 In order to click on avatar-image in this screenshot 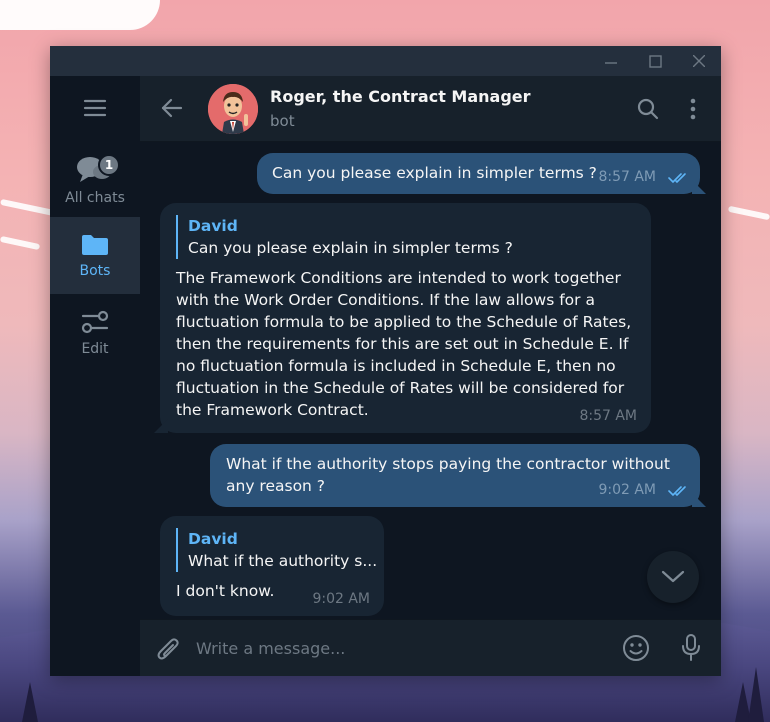, I will do `click(233, 109)`.